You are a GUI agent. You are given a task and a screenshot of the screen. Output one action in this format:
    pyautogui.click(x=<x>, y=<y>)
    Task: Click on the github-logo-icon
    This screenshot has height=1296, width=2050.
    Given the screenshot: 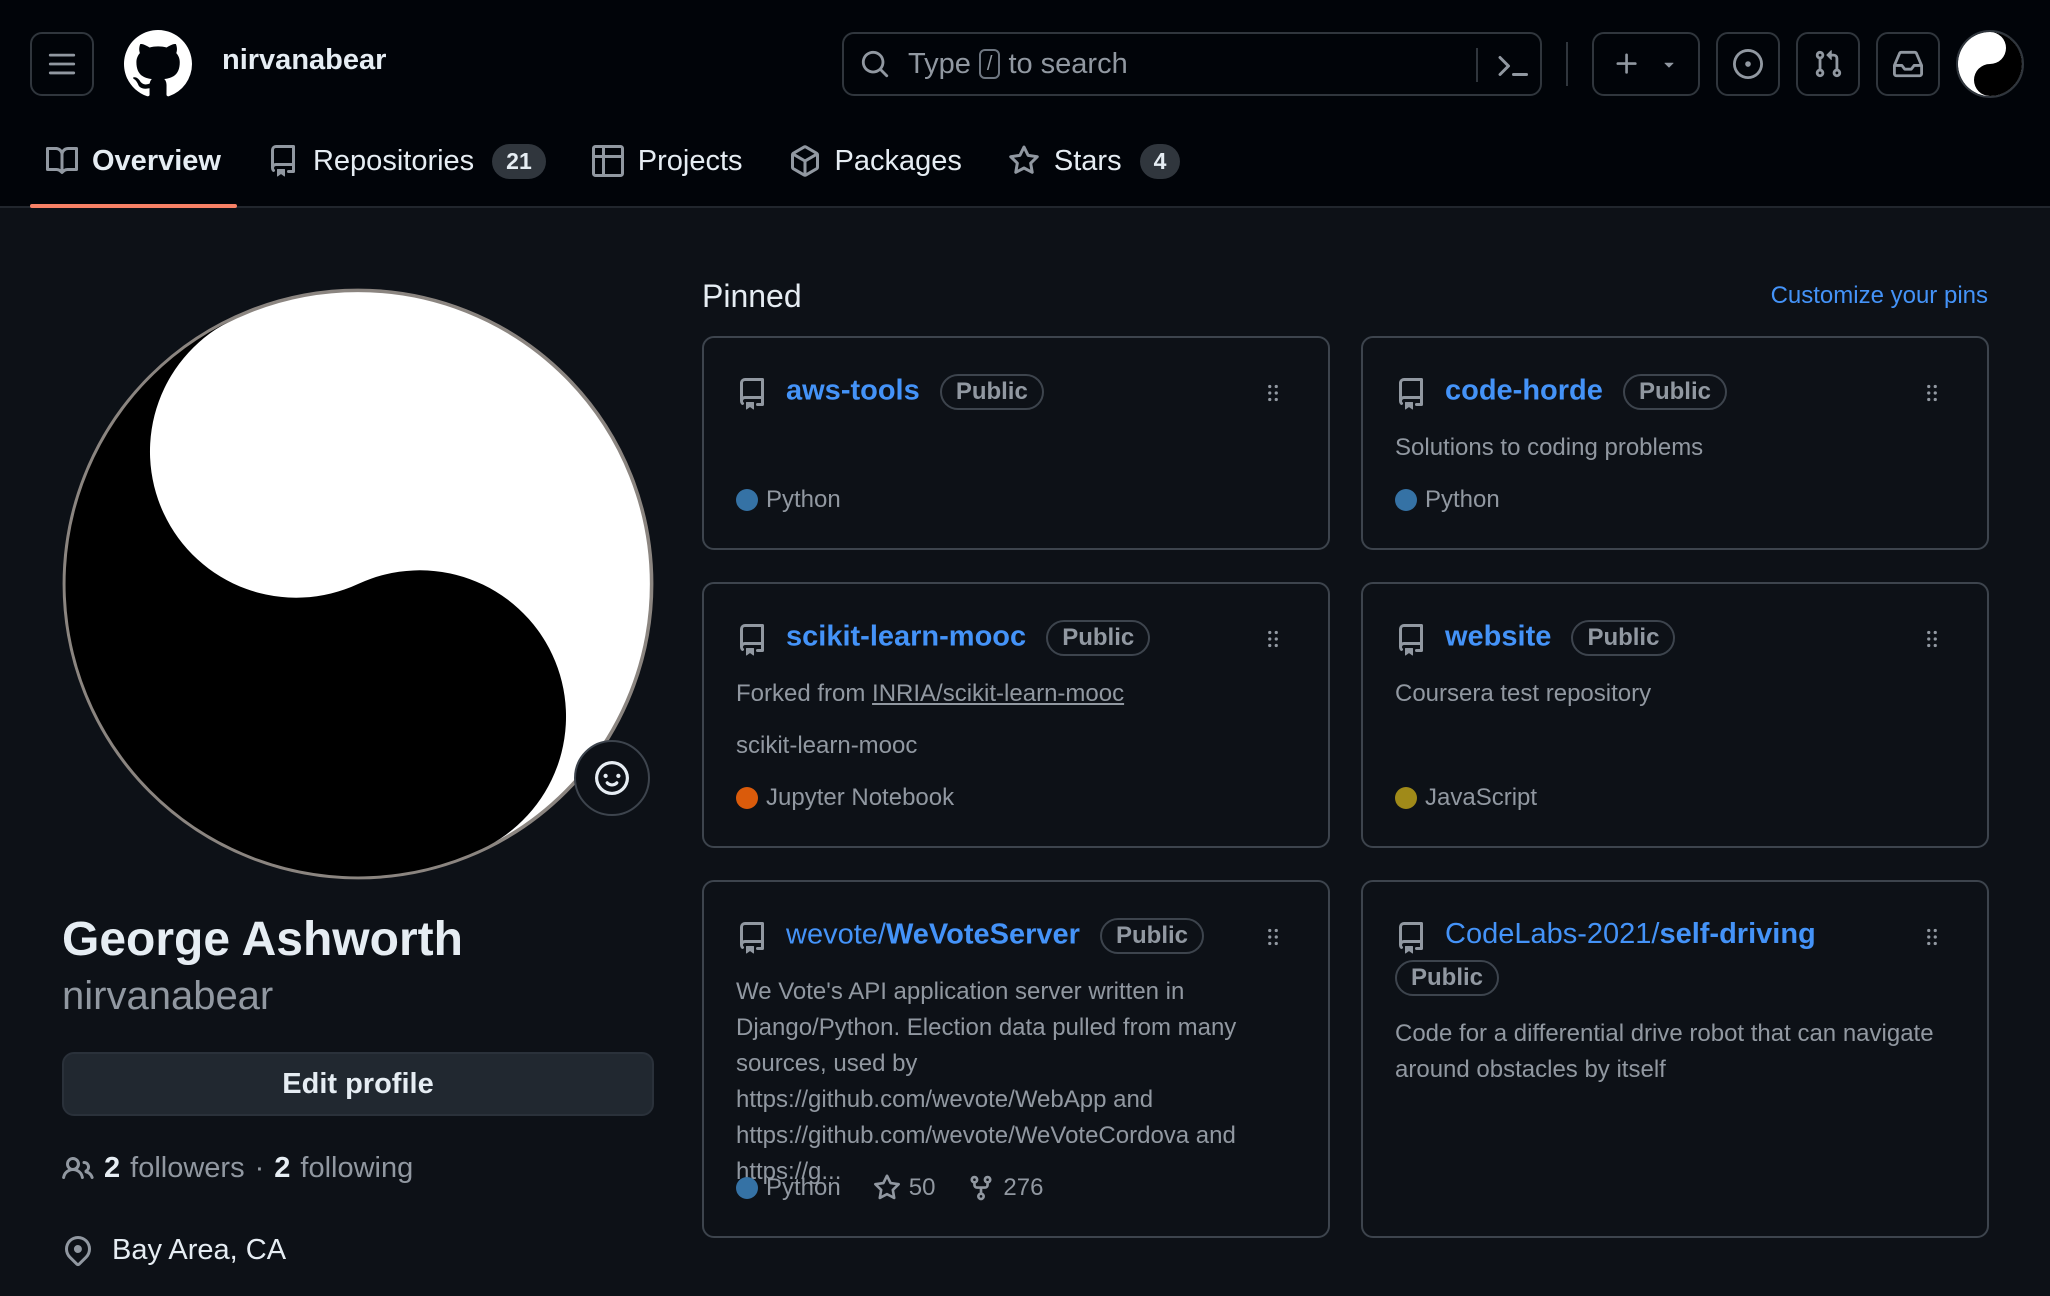 What is the action you would take?
    pyautogui.click(x=158, y=64)
    